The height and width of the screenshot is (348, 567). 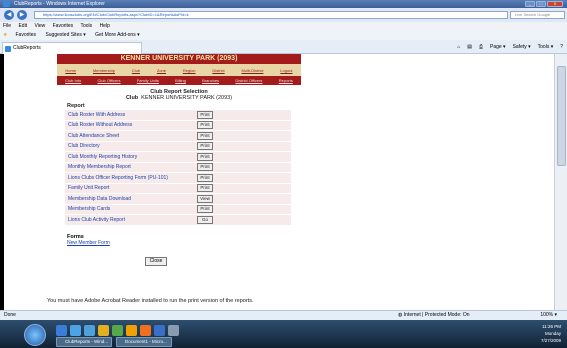 I want to click on maximize-button: □, so click(x=541, y=4).